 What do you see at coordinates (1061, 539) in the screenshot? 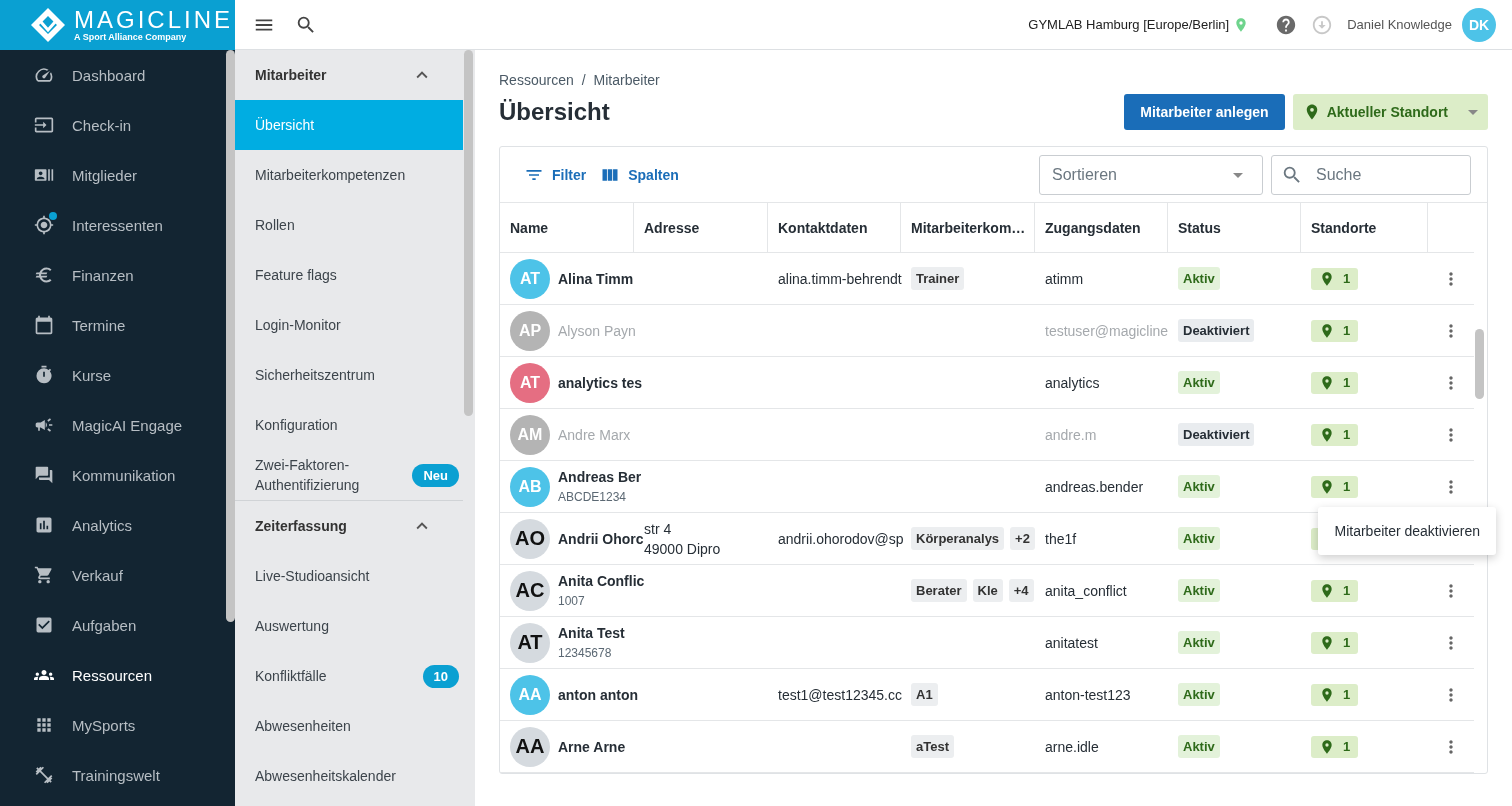
I see `login-text: the1f` at bounding box center [1061, 539].